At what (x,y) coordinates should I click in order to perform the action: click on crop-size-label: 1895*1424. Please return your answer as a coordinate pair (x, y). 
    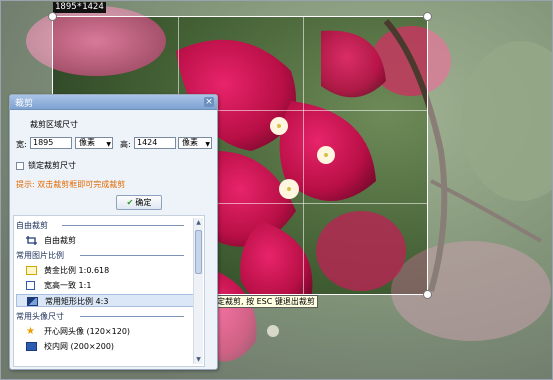
    Looking at the image, I should click on (79, 7).